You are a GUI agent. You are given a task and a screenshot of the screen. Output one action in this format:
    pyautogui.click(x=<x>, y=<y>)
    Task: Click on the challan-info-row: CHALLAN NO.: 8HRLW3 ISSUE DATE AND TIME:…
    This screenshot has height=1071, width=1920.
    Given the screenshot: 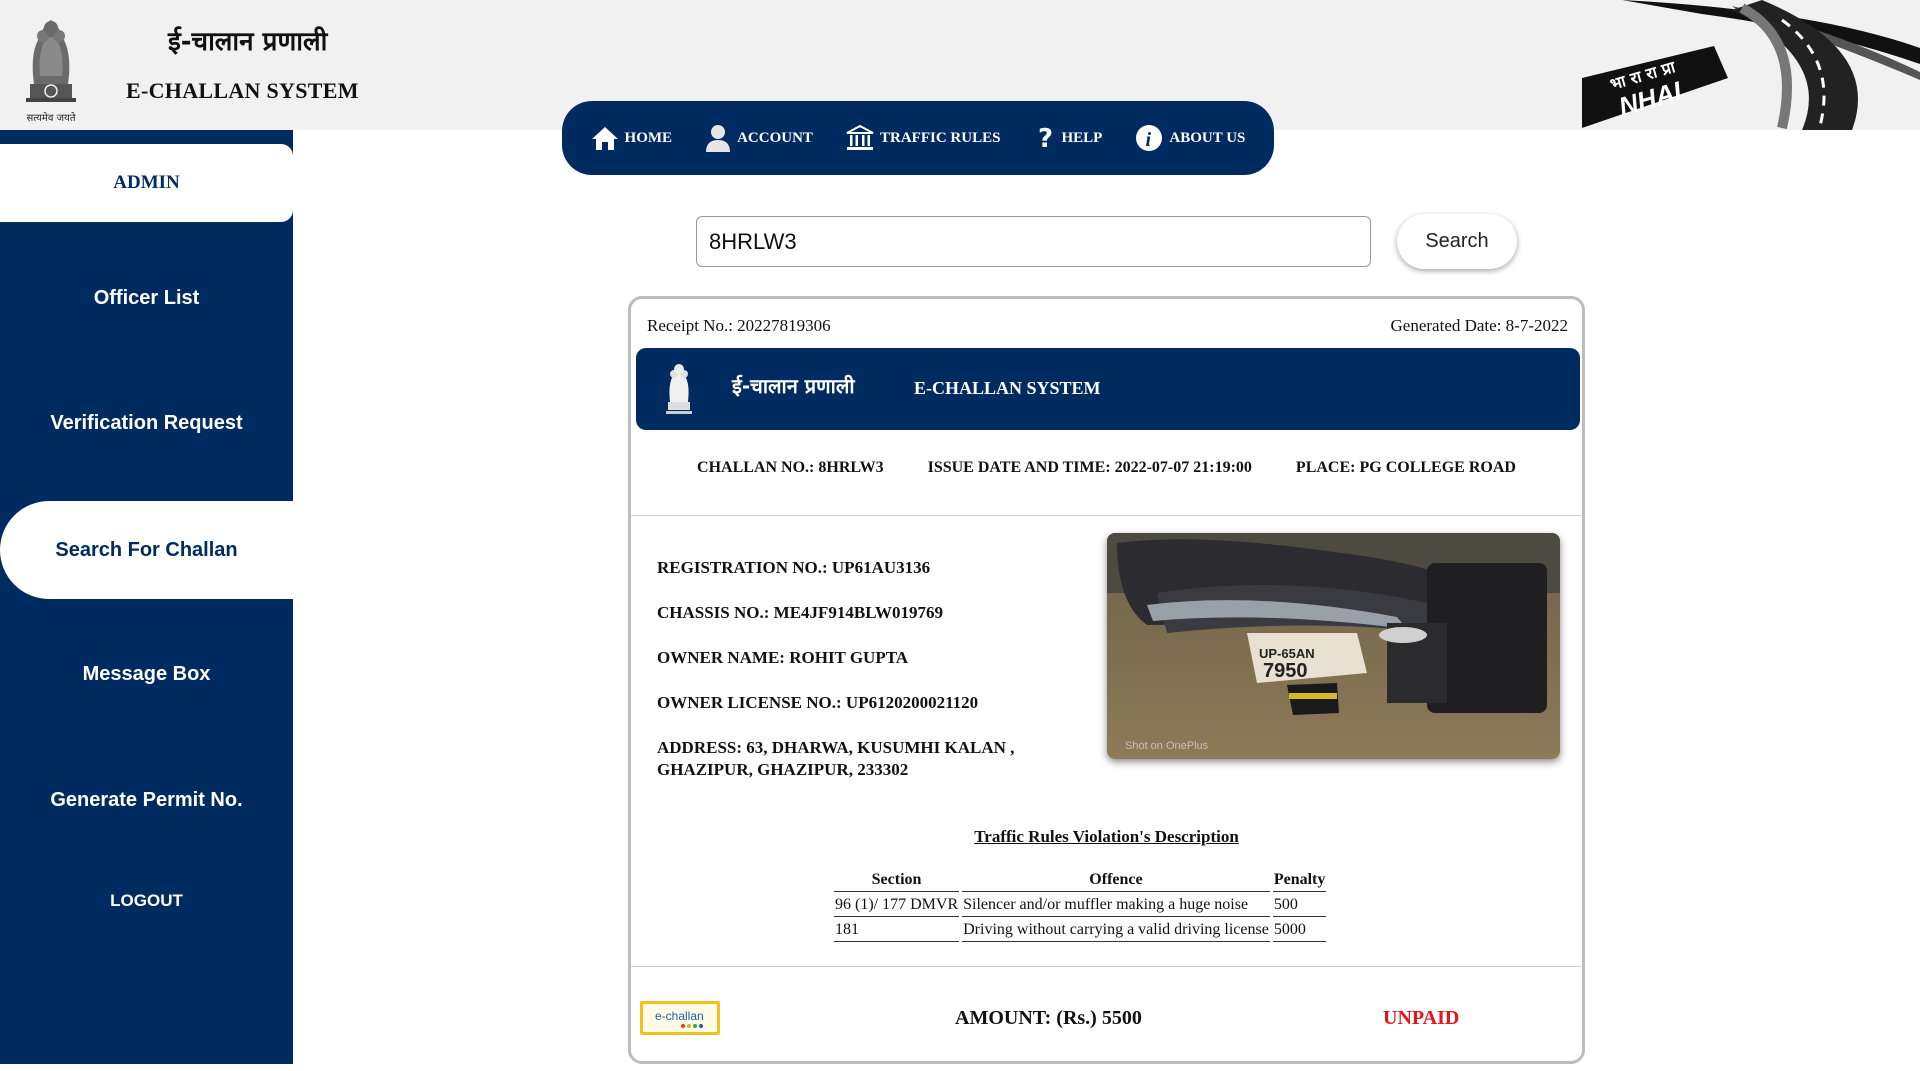 What is the action you would take?
    pyautogui.click(x=1106, y=468)
    